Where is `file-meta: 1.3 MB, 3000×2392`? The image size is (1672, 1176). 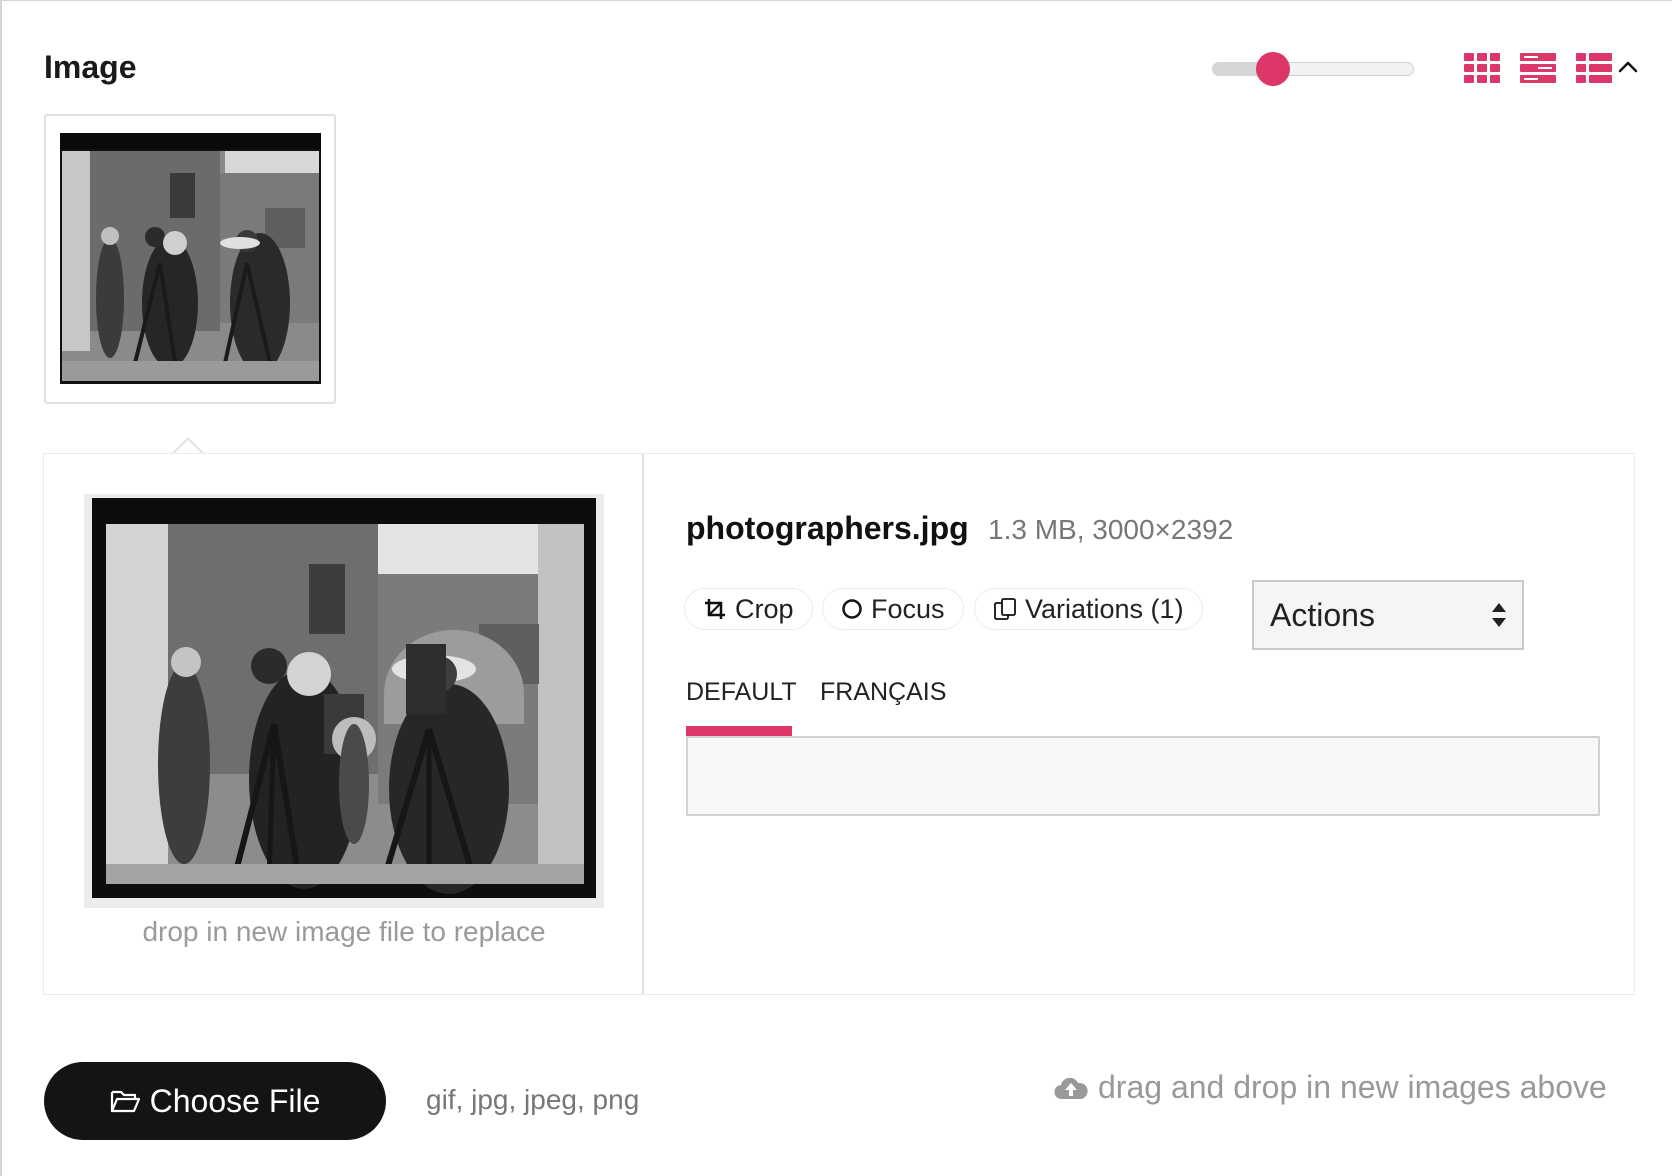 file-meta: 1.3 MB, 3000×2392 is located at coordinates (1111, 529).